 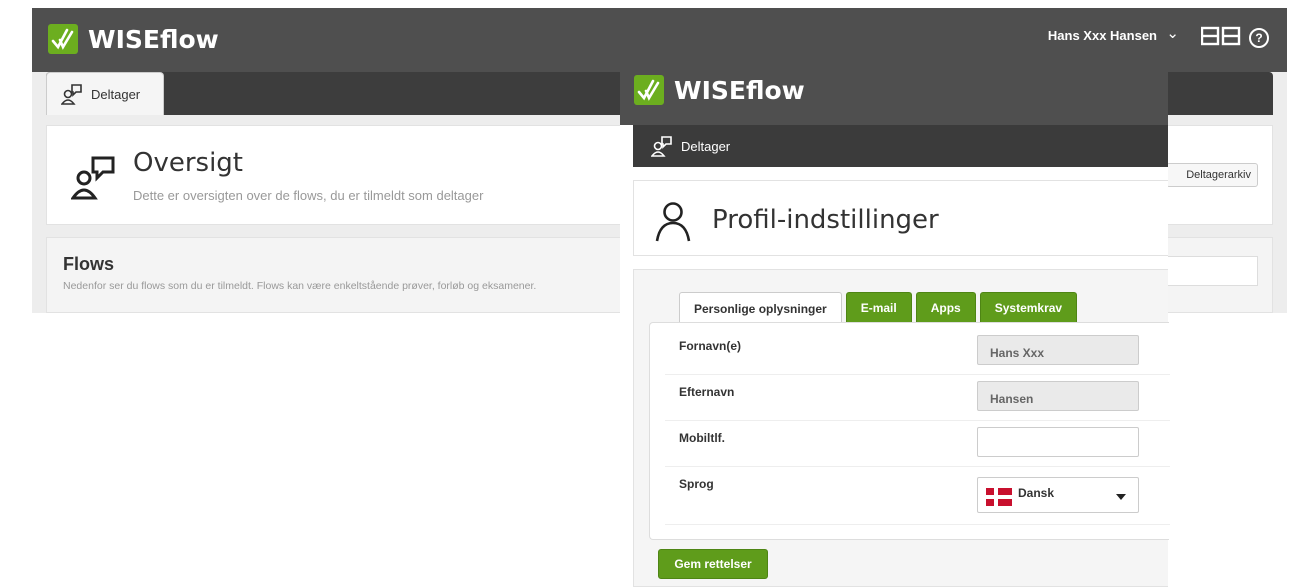 What do you see at coordinates (696, 484) in the screenshot?
I see `language-label: Sprog` at bounding box center [696, 484].